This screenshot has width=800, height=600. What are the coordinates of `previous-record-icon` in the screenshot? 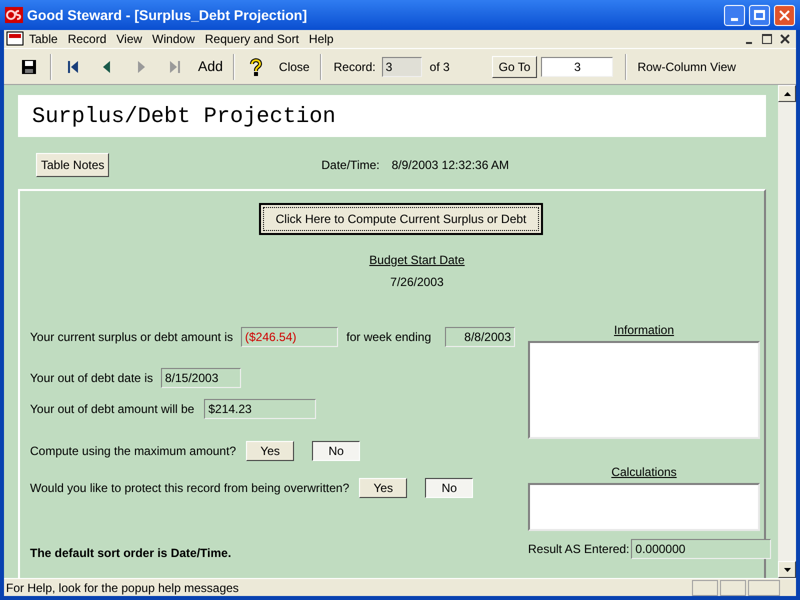 It's located at (107, 67).